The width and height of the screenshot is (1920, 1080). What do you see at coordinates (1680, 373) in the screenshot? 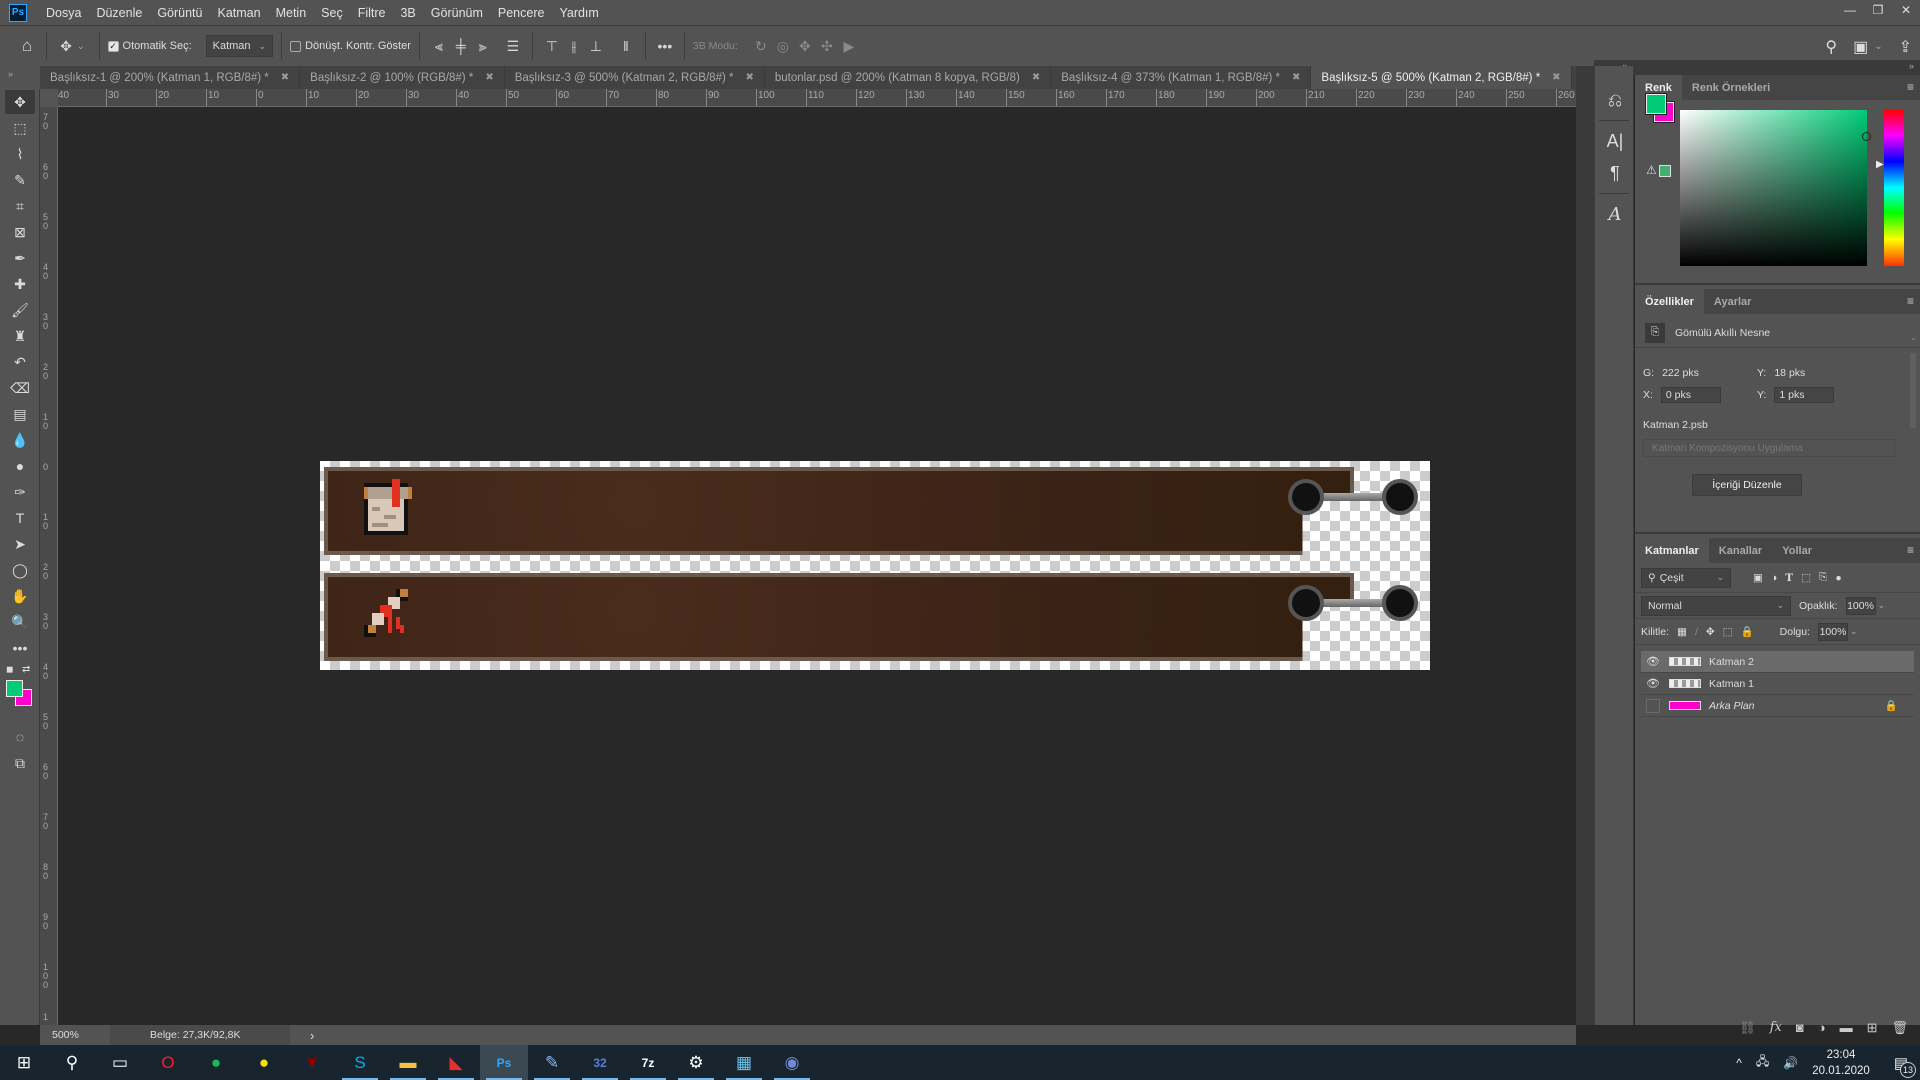
I see `width-value: 222 pks` at bounding box center [1680, 373].